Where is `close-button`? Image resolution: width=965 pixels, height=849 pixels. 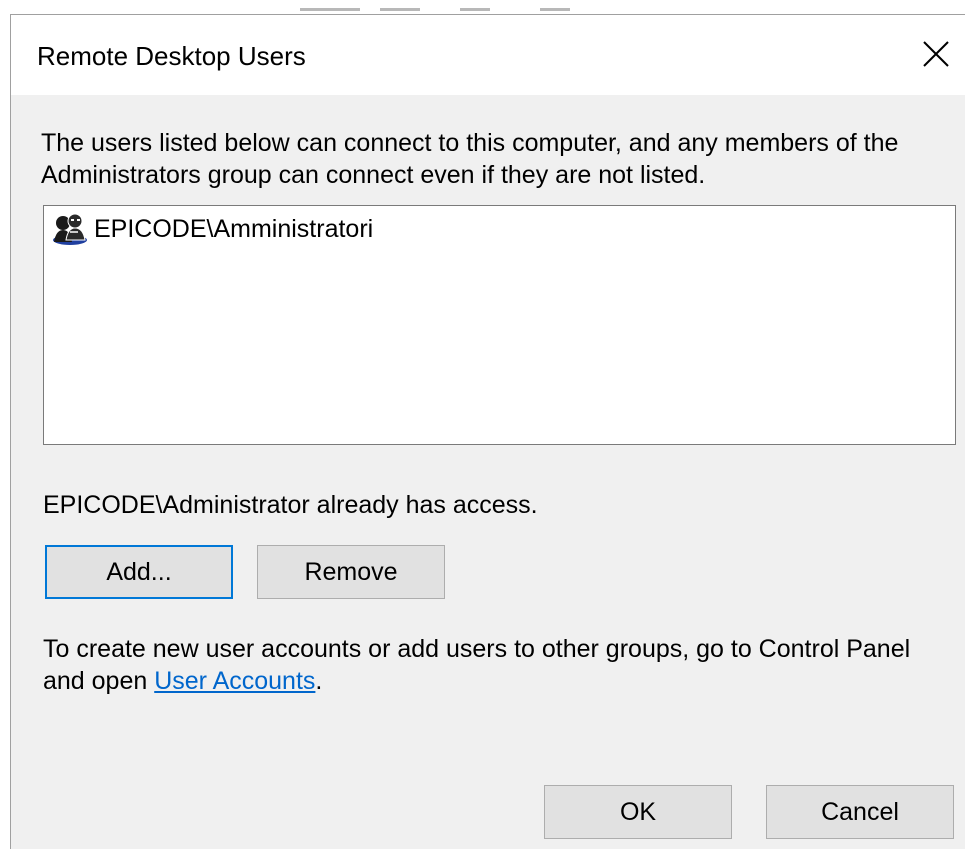
close-button is located at coordinates (936, 54).